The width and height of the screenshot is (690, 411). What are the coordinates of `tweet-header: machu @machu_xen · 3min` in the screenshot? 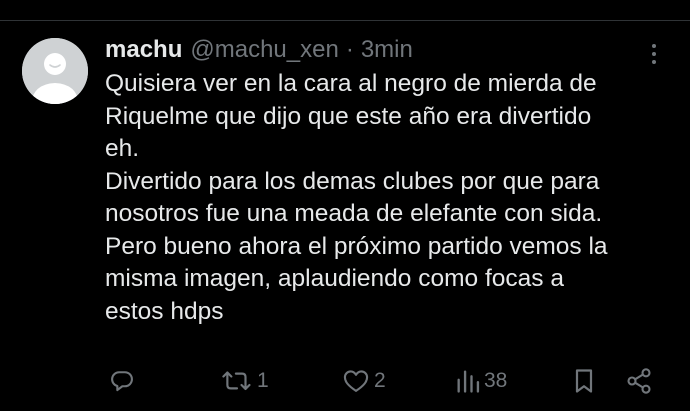 It's located at (259, 50).